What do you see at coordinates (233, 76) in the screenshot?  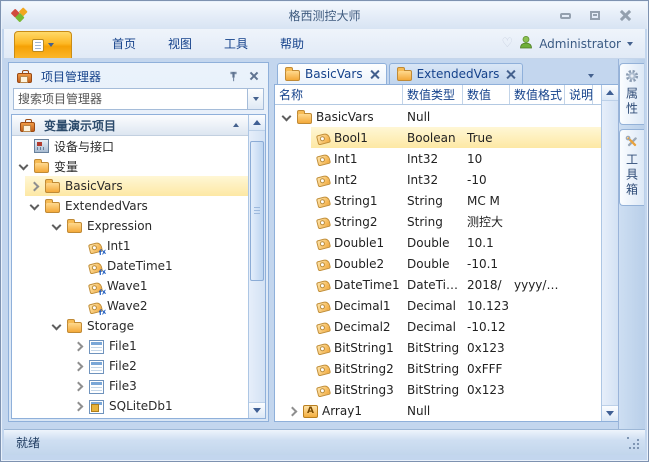 I see `pin-button` at bounding box center [233, 76].